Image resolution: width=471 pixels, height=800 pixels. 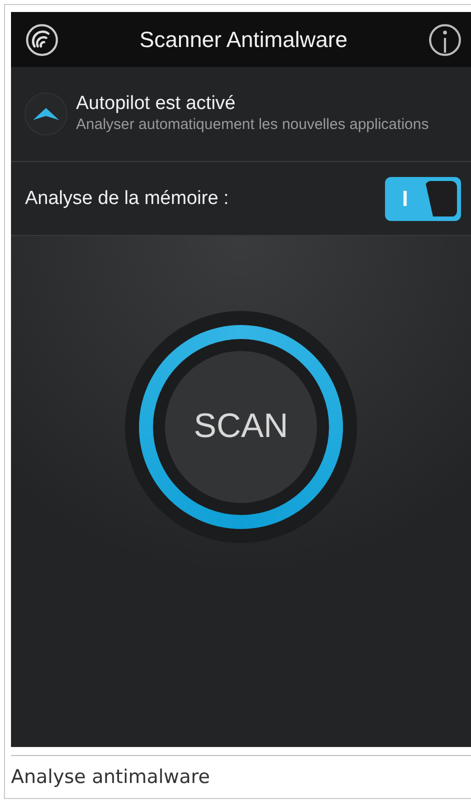 I want to click on autopilot-icon, so click(x=46, y=114).